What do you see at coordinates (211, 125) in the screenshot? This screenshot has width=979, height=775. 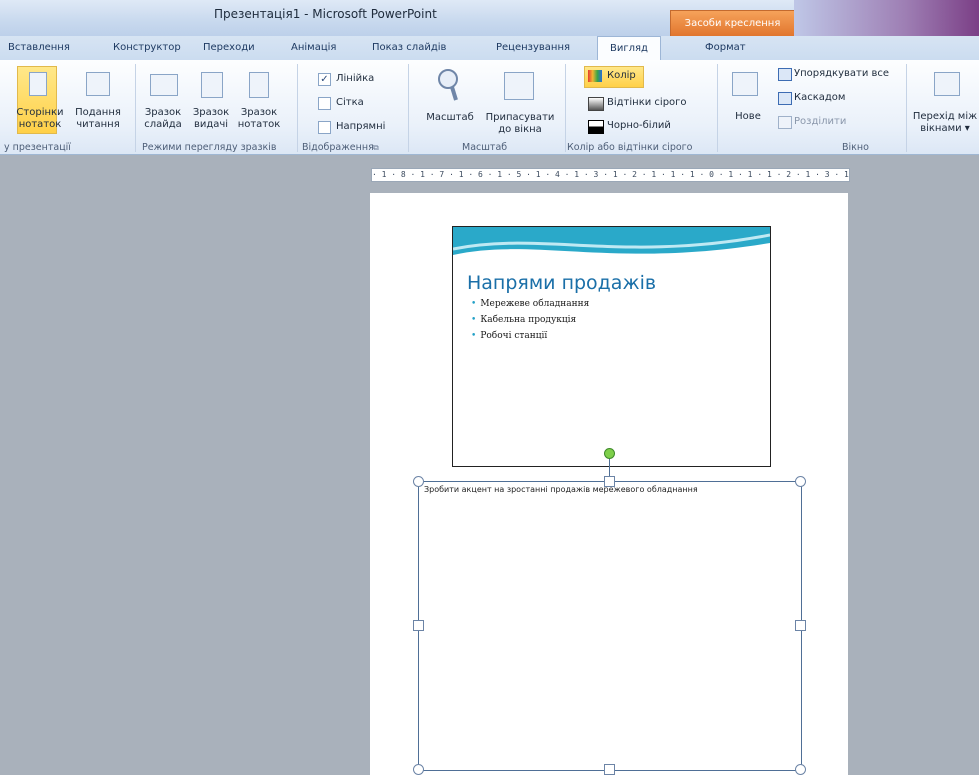 I see `handout-master-label-2: видачі` at bounding box center [211, 125].